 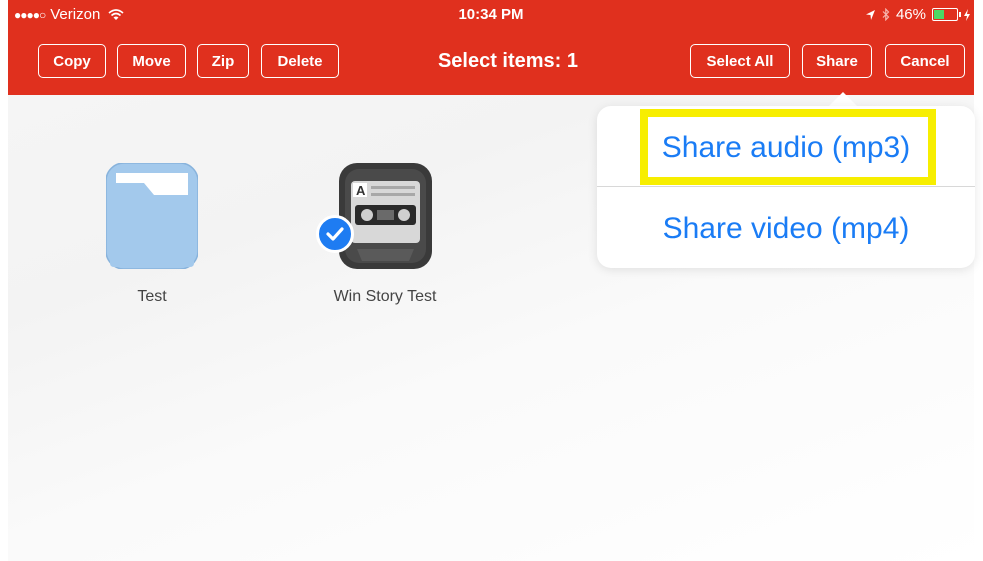 I want to click on checkmark-icon, so click(x=335, y=234).